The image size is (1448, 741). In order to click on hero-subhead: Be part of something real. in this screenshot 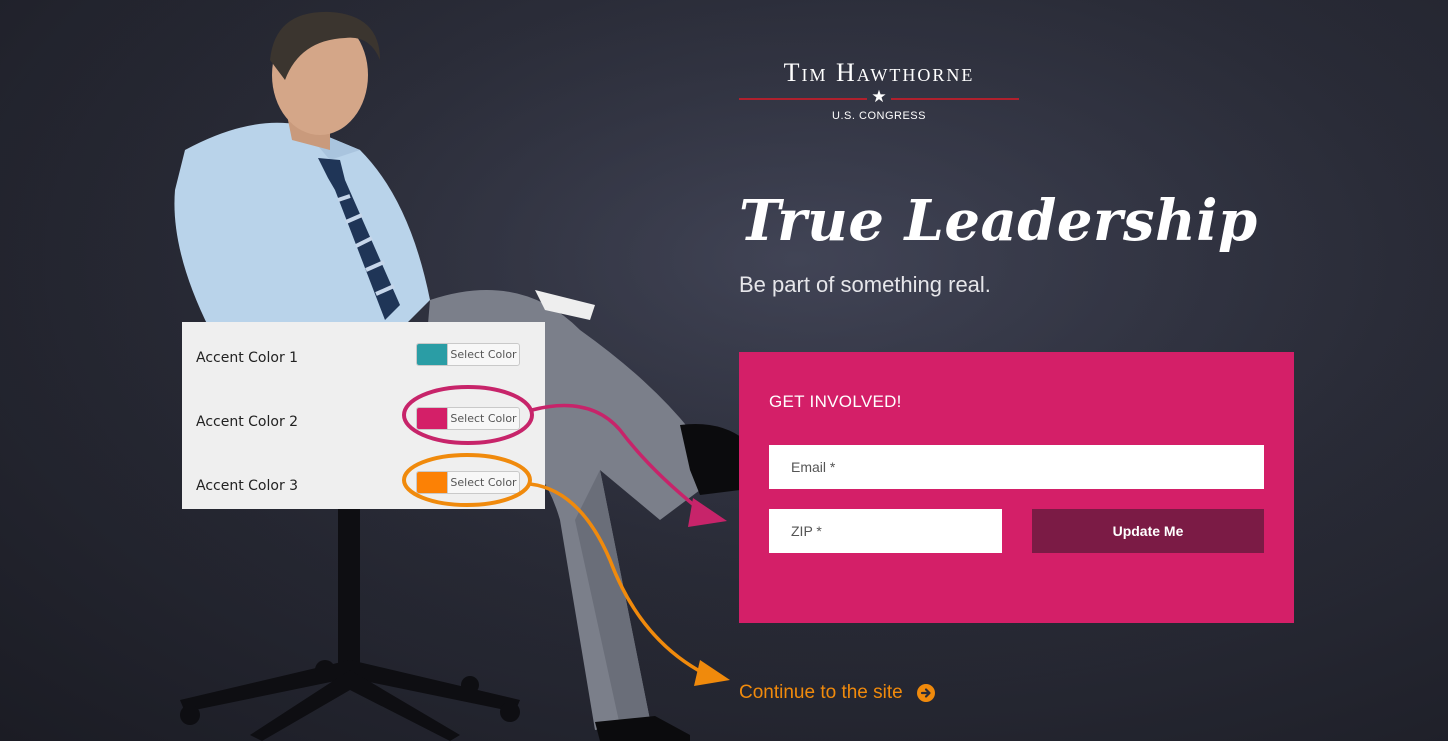, I will do `click(865, 284)`.